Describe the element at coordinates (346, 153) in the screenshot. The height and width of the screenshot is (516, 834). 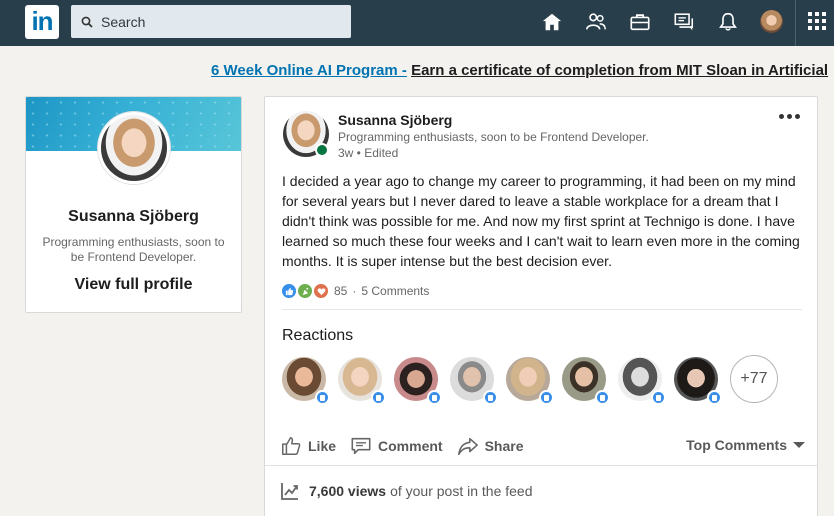
I see `post-time: 3w` at that location.